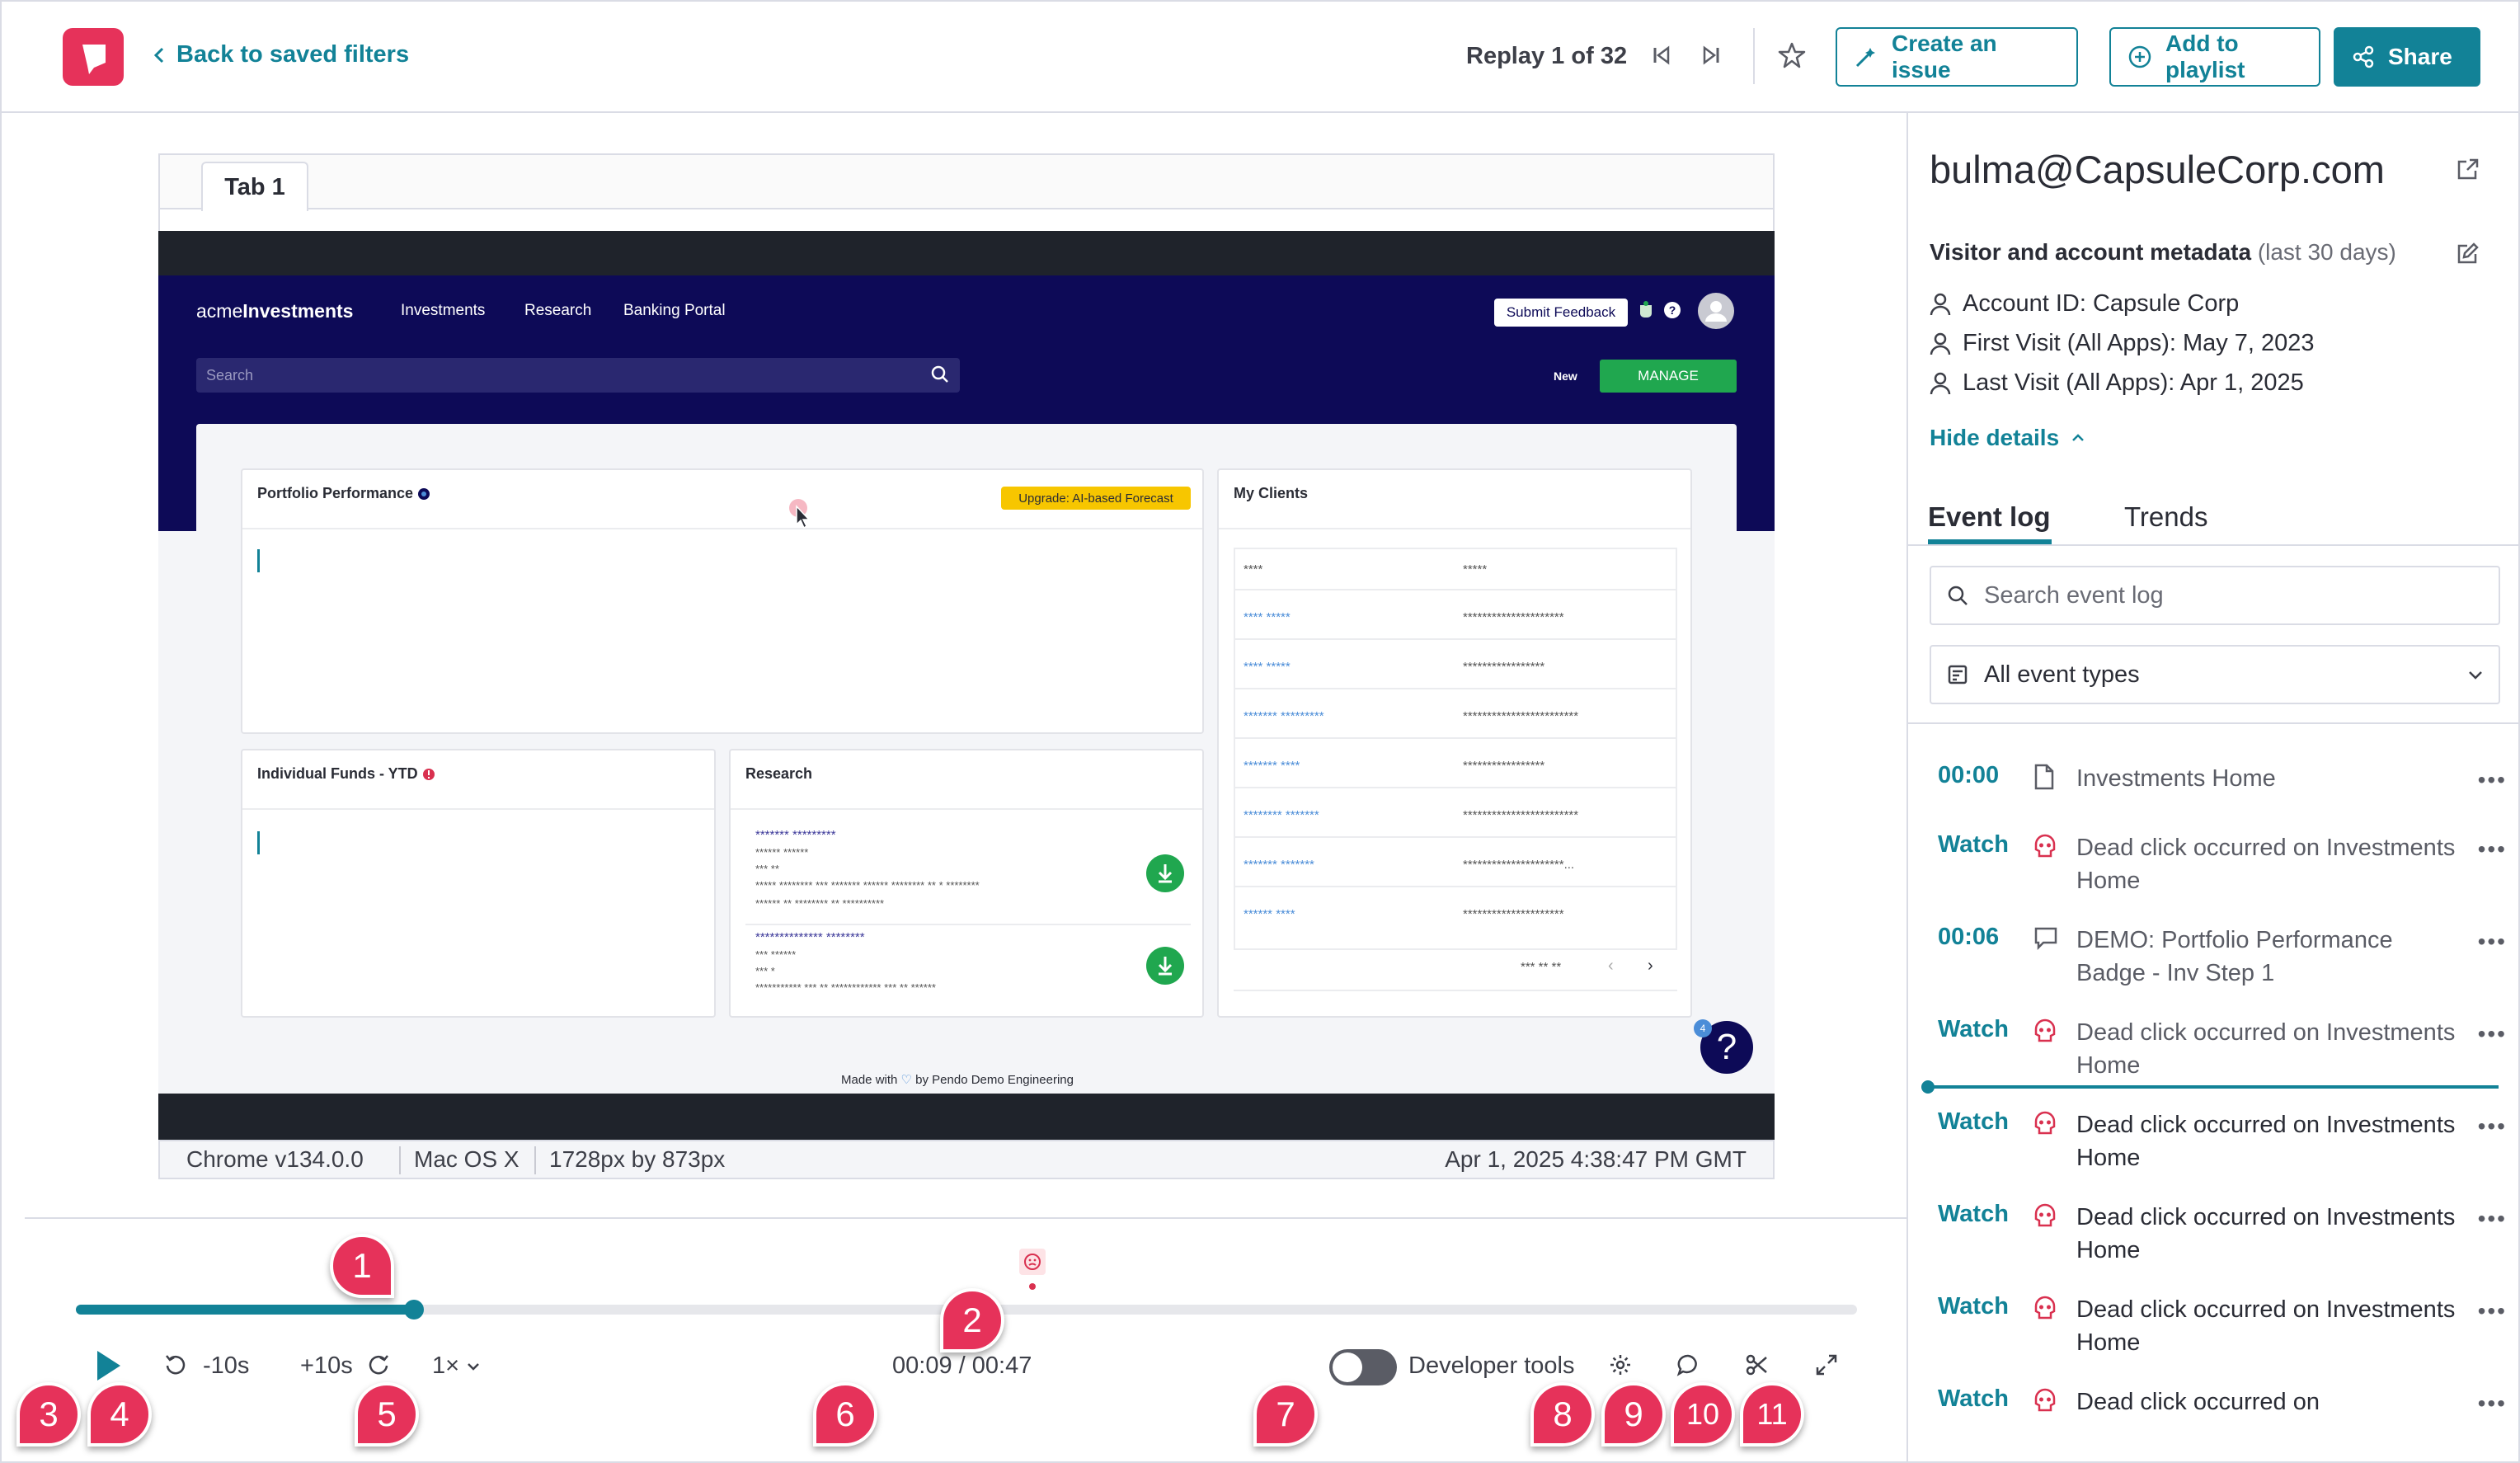 The width and height of the screenshot is (2520, 1463). What do you see at coordinates (1989, 517) in the screenshot?
I see `tab-event-log: Event log` at bounding box center [1989, 517].